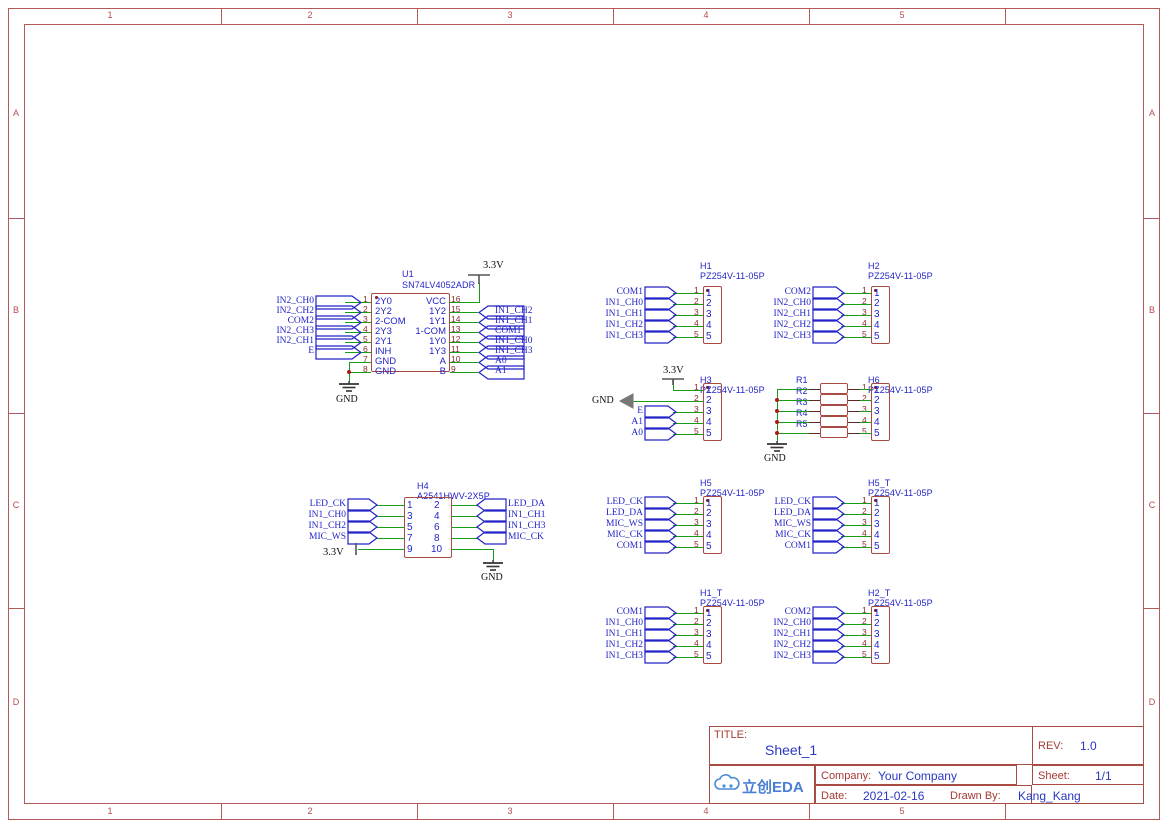  What do you see at coordinates (877, 513) in the screenshot?
I see `h5t-pin-2: 2` at bounding box center [877, 513].